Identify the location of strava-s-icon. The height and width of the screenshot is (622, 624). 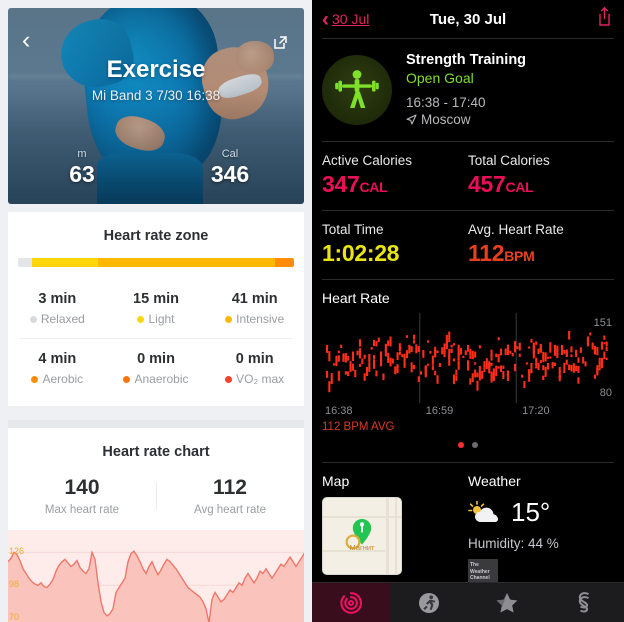
(584, 601).